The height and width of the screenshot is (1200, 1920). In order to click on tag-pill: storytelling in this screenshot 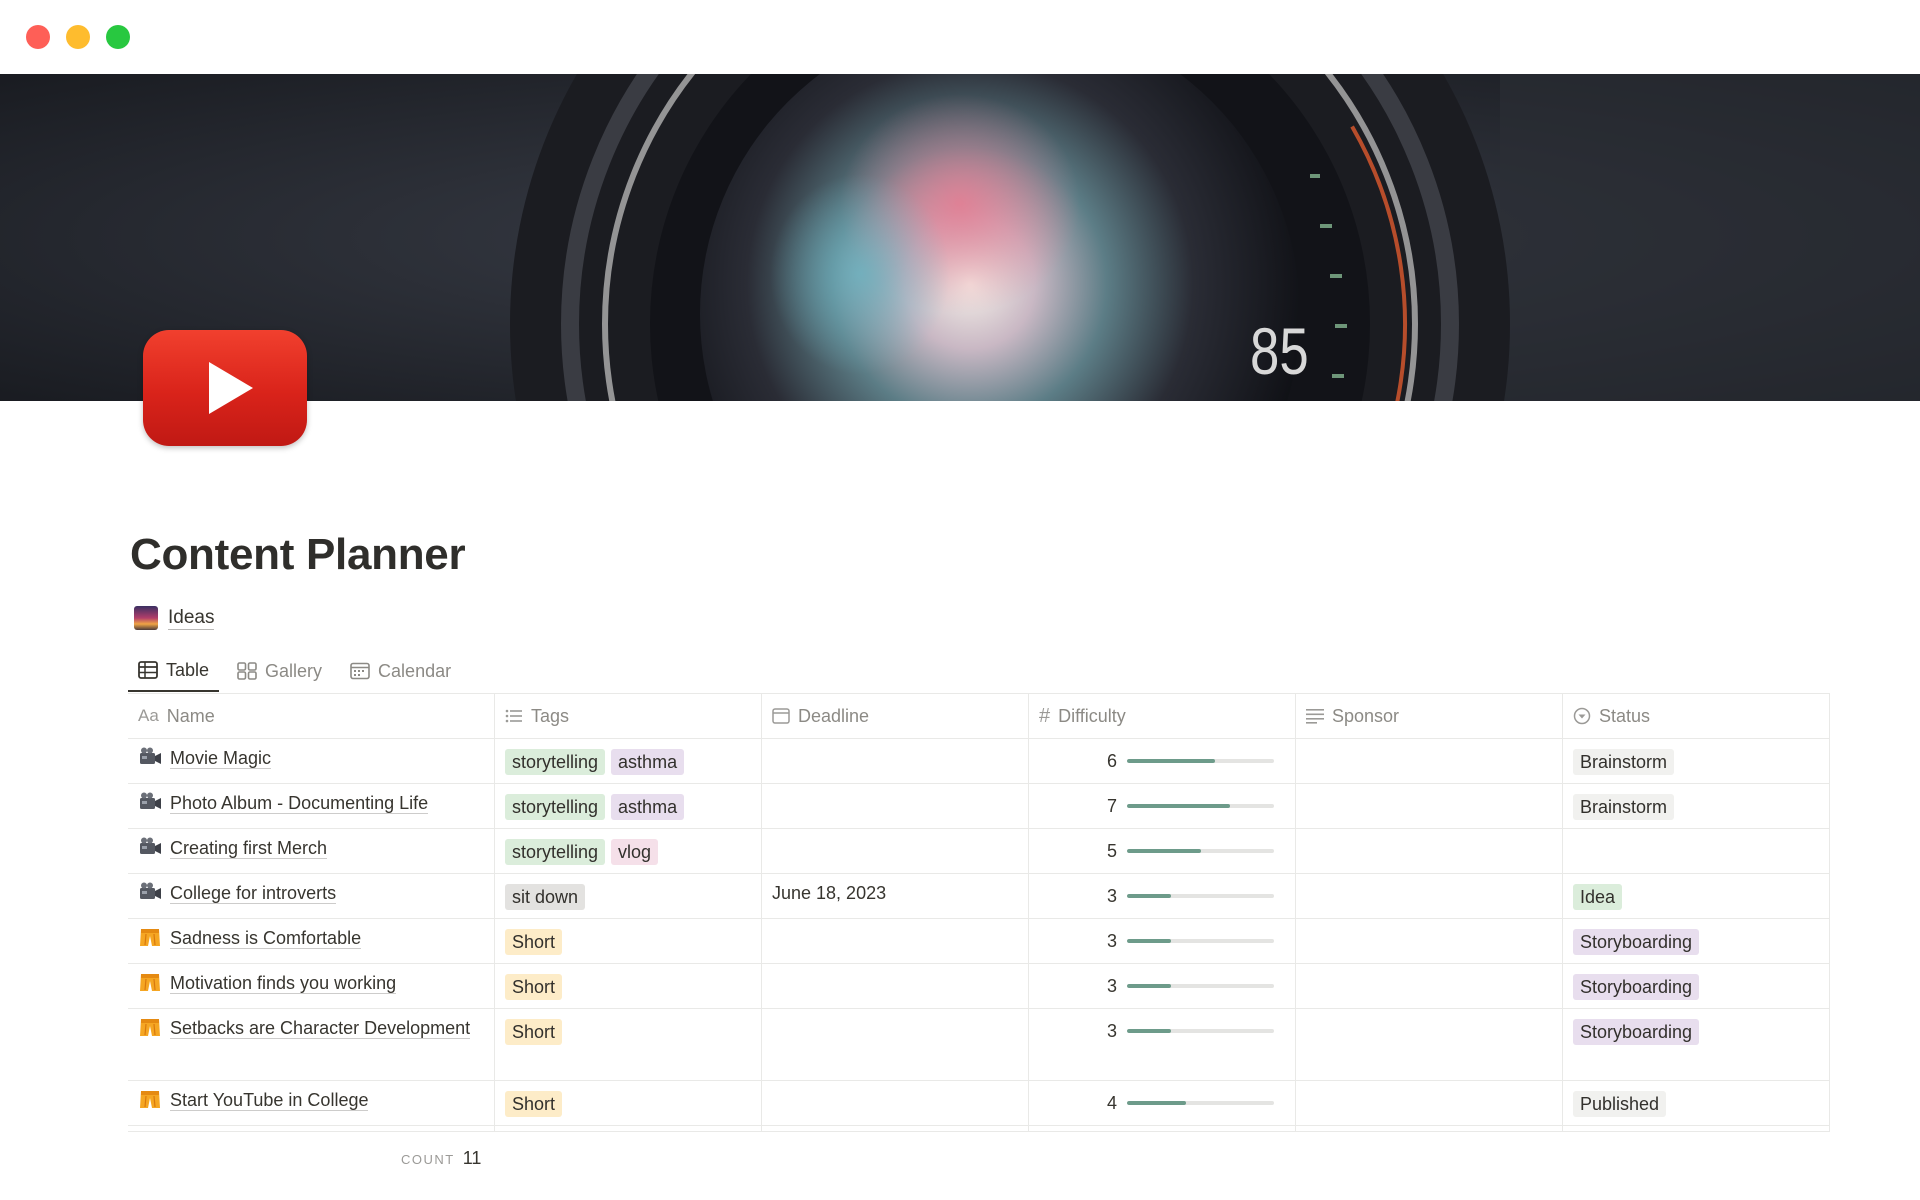, I will do `click(555, 852)`.